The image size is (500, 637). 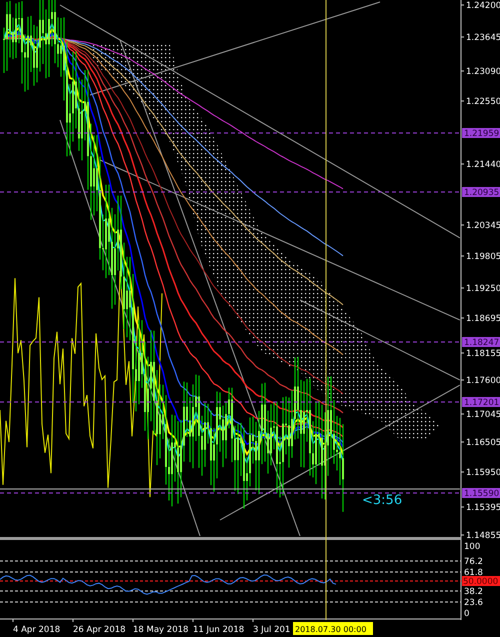 What do you see at coordinates (36, 630) in the screenshot?
I see `date-label: 4 Apr 2018` at bounding box center [36, 630].